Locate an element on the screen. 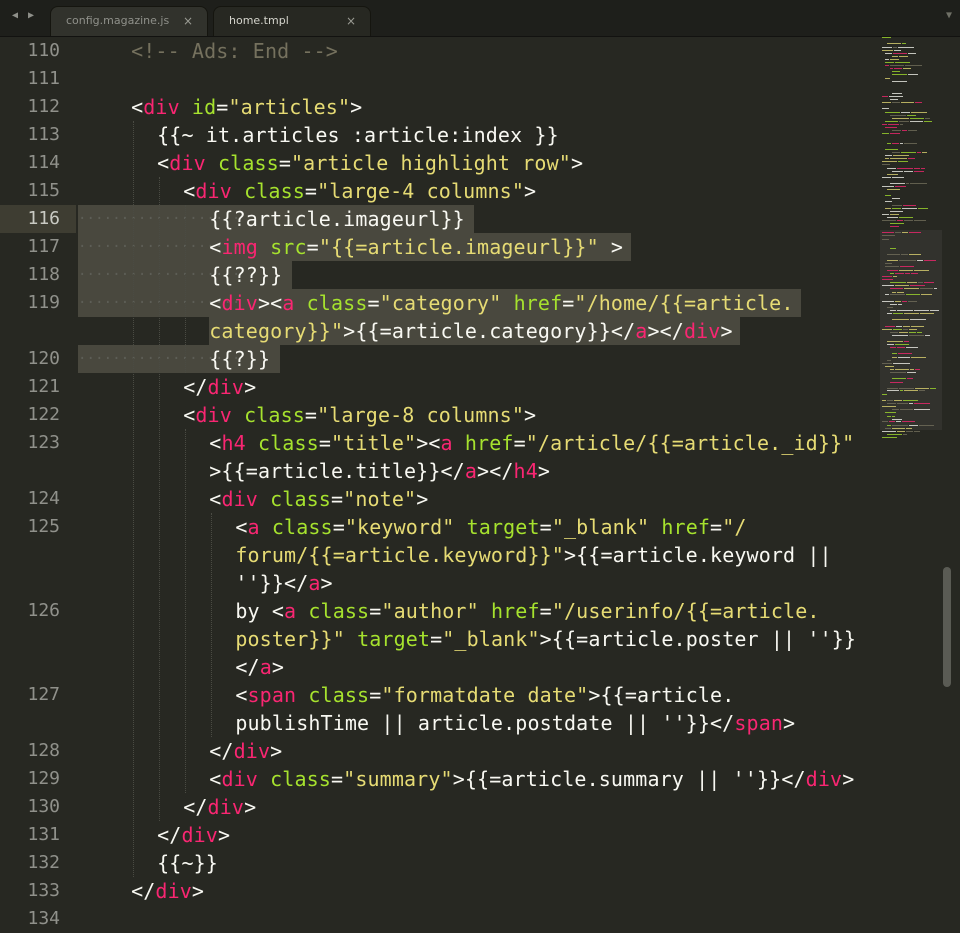 This screenshot has width=960, height=933. code-line: {{?article.imageurl}} is located at coordinates (337, 219).